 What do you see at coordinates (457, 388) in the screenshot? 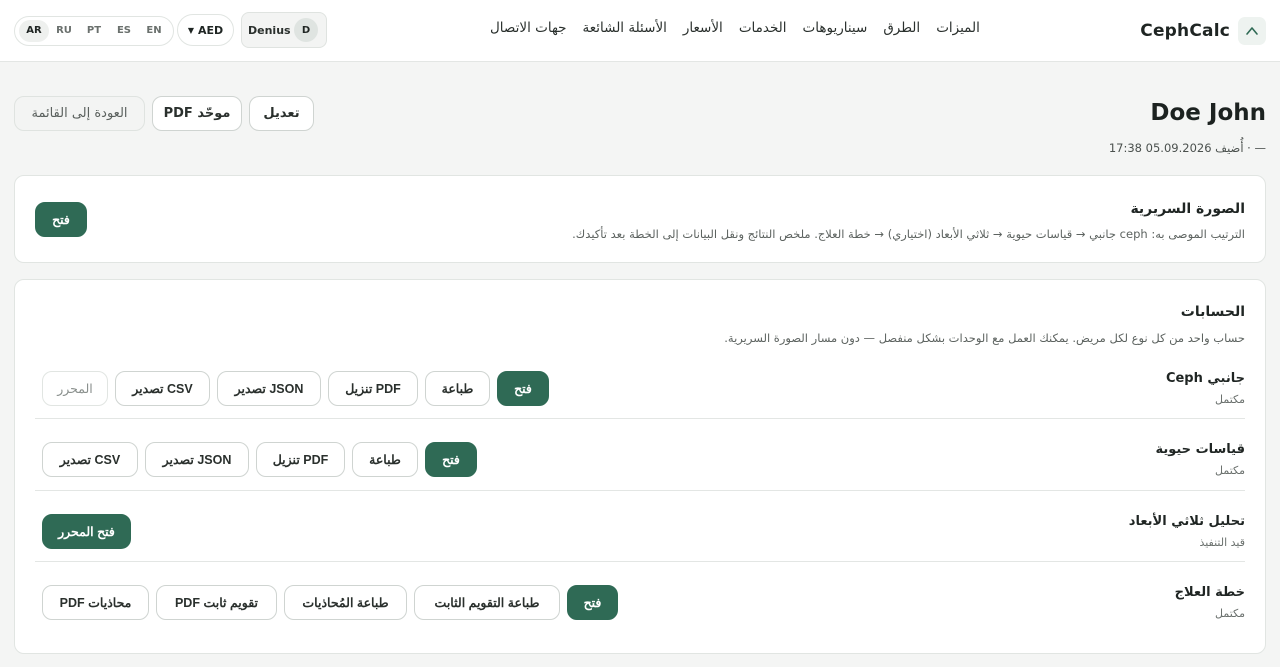
I see `ceph-print-button: طباعة` at bounding box center [457, 388].